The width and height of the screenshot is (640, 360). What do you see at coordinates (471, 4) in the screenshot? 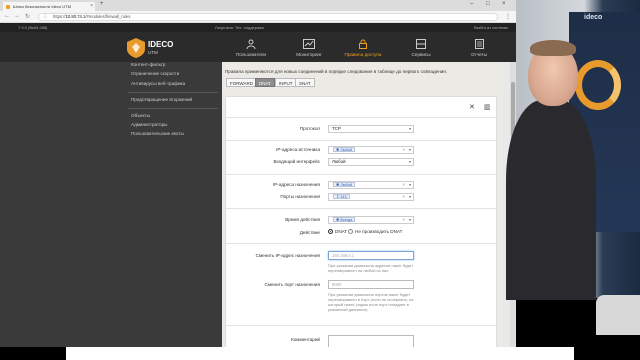
I see `minimize-icon: –` at bounding box center [471, 4].